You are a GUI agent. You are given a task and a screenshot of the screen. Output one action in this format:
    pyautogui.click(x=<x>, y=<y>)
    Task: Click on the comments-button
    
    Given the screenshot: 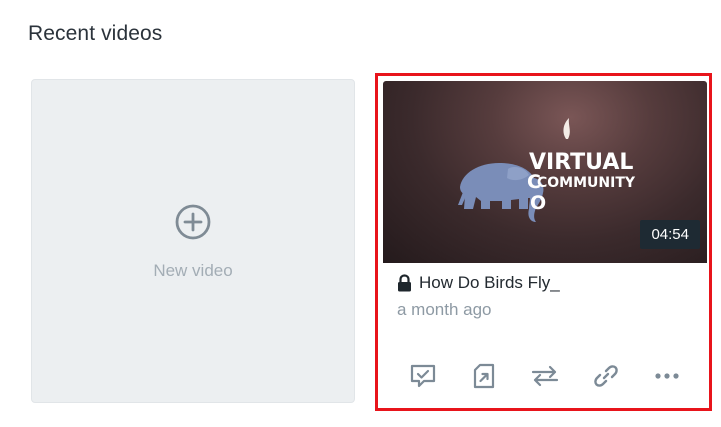 What is the action you would take?
    pyautogui.click(x=423, y=376)
    